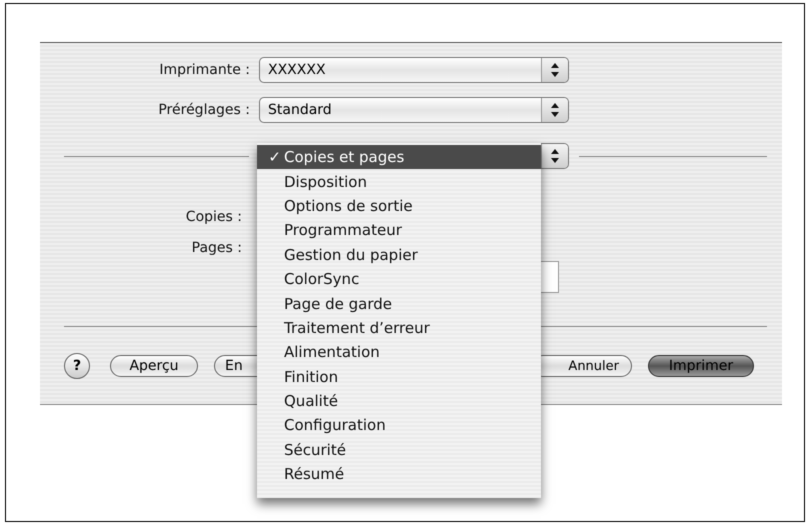 This screenshot has height=525, width=810. I want to click on menu-item: Résumé, so click(399, 474).